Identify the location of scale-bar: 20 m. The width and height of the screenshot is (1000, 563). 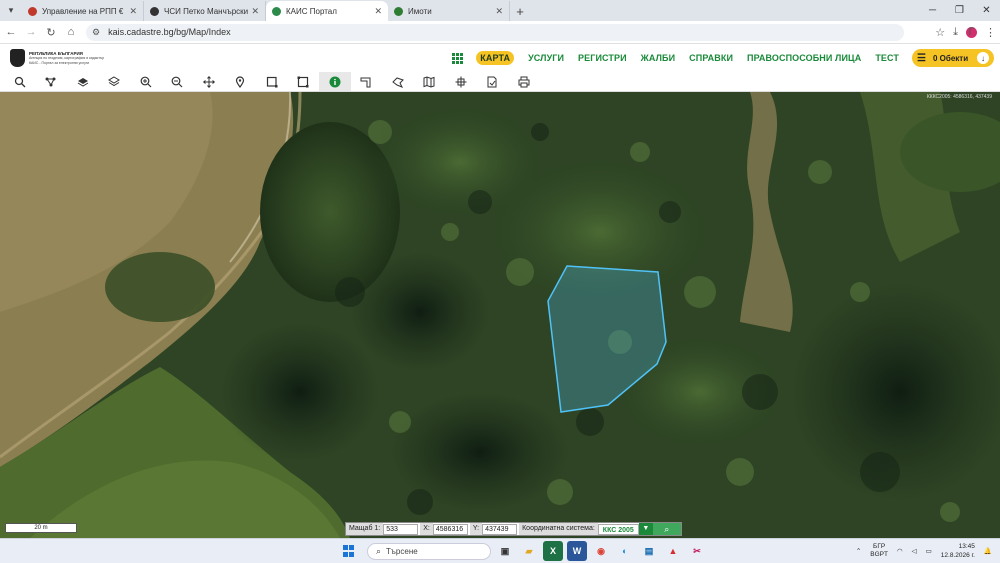
(41, 528).